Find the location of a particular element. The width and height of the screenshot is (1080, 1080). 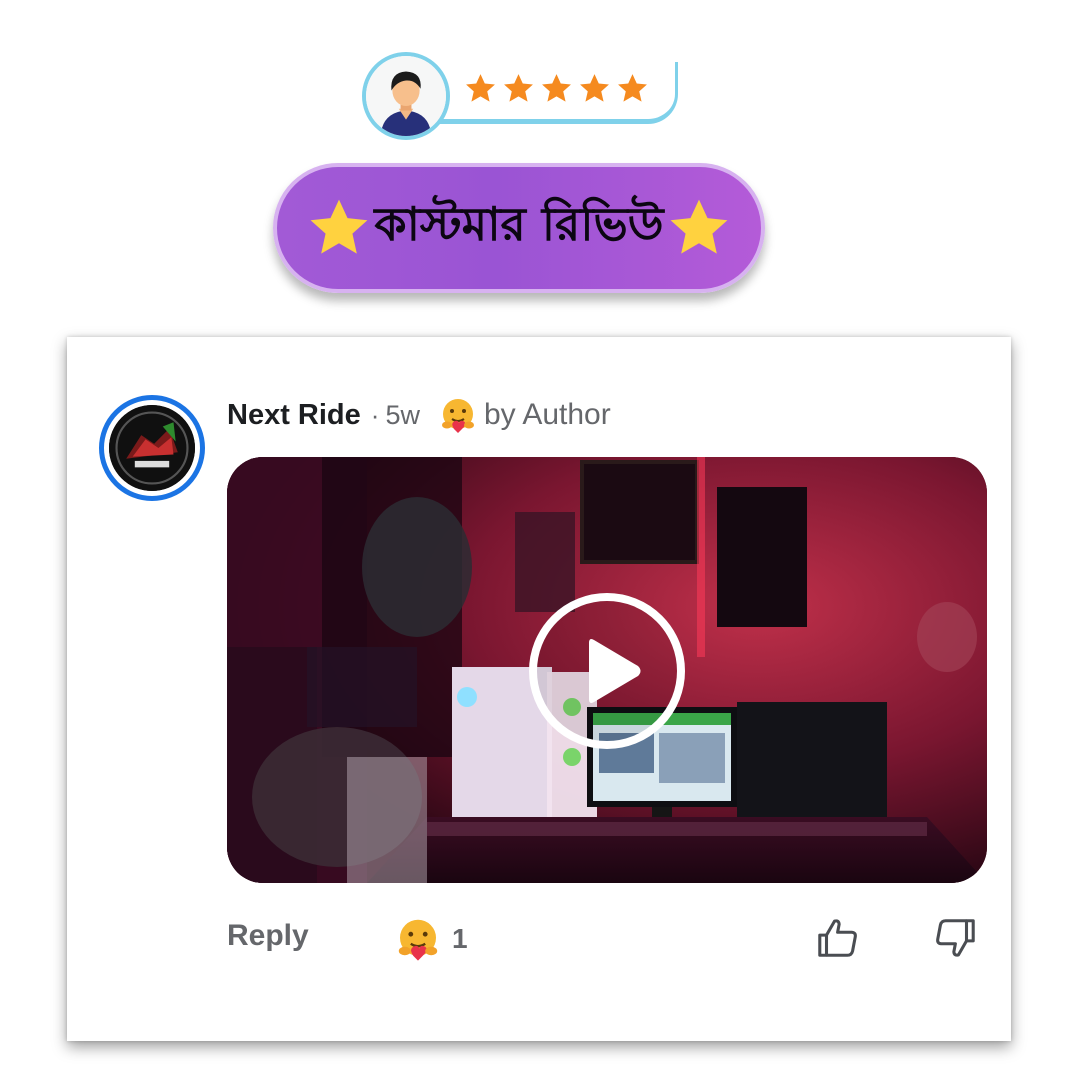

author-name: Next Ride is located at coordinates (294, 415).